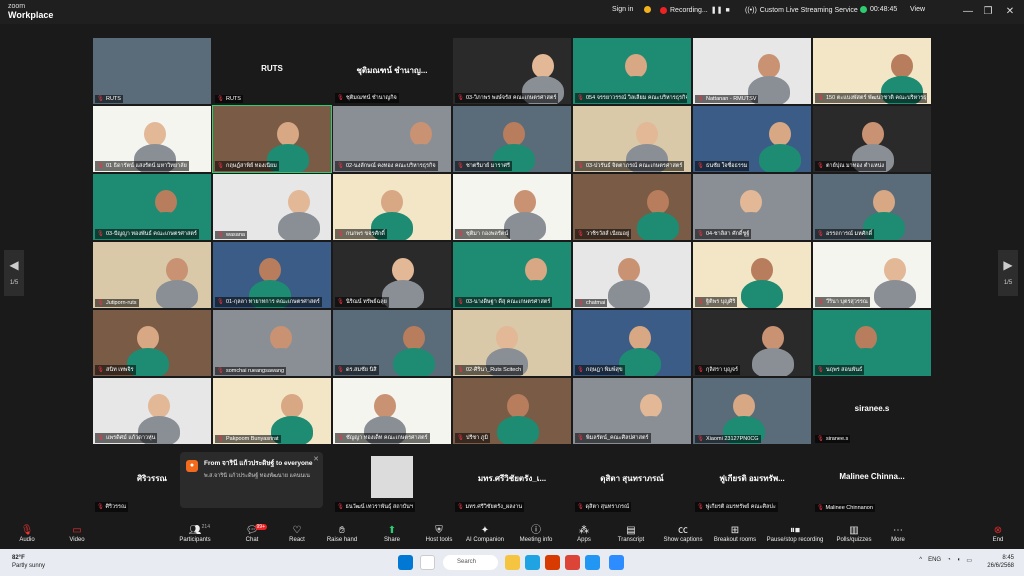  What do you see at coordinates (392, 343) in the screenshot?
I see `participant-tile: 🎙︎ ดร.สมชัย นิสิ` at bounding box center [392, 343].